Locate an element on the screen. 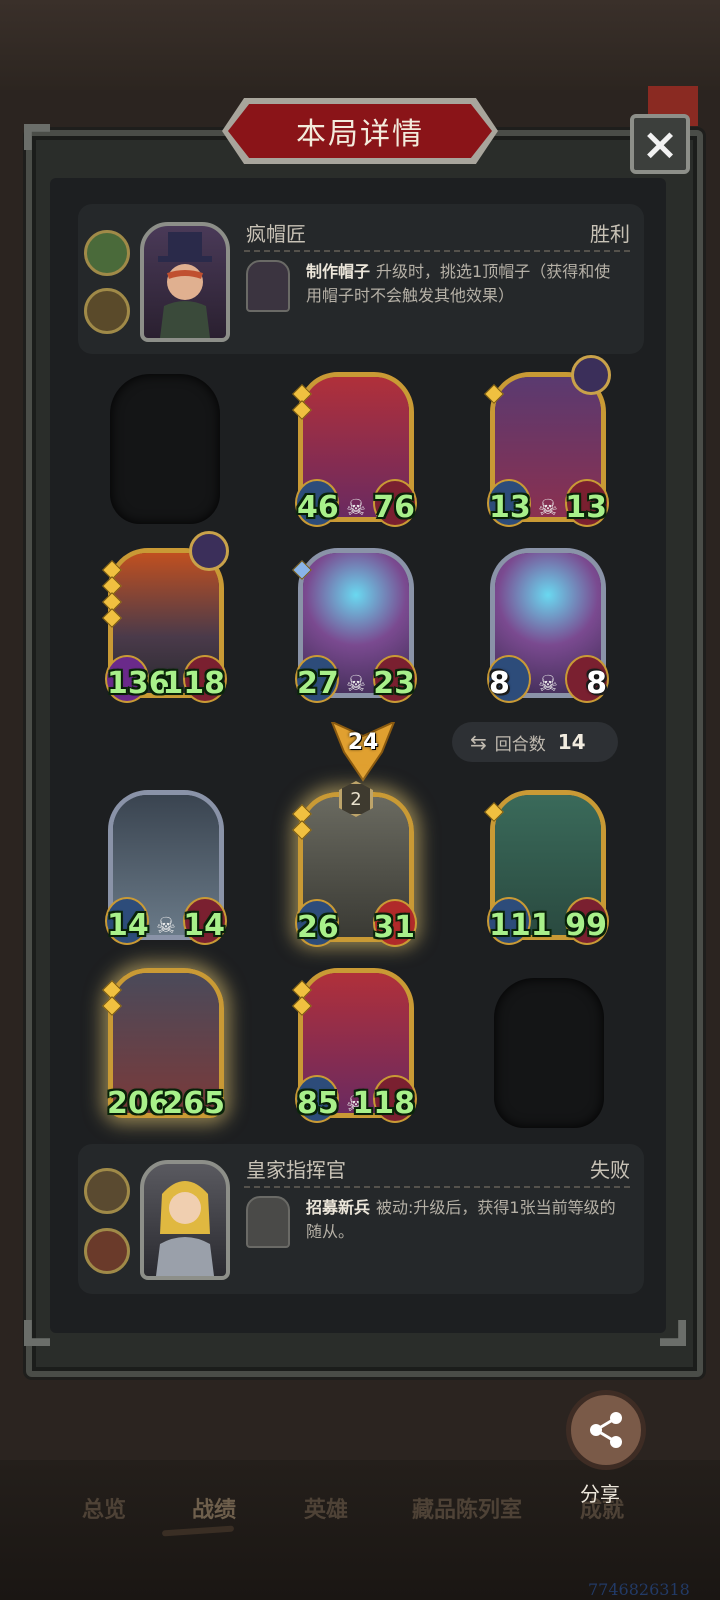  health-value: 265 is located at coordinates (193, 1103).